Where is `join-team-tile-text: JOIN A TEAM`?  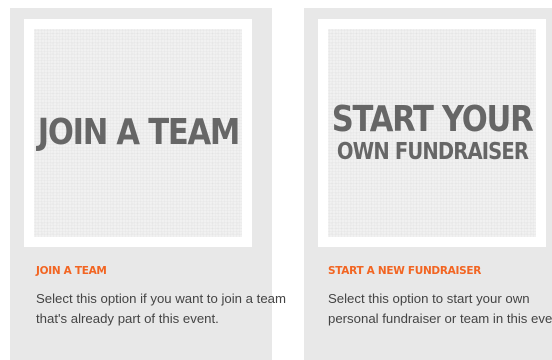
join-team-tile-text: JOIN A TEAM is located at coordinates (138, 132).